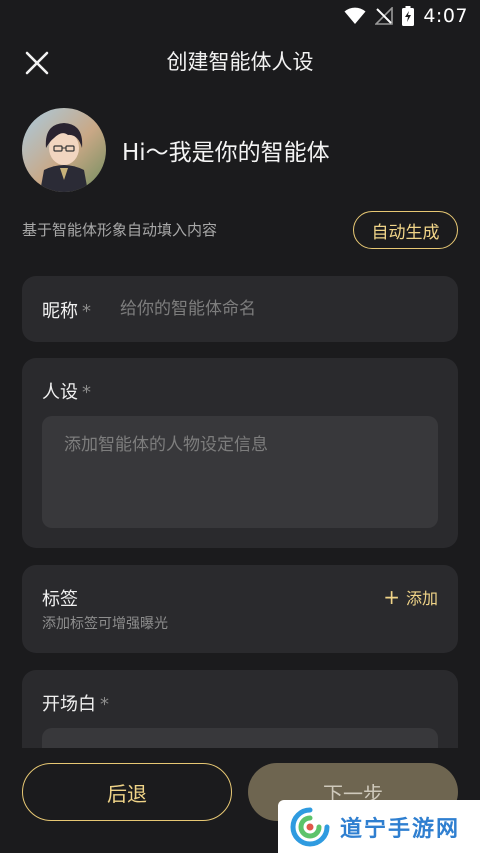 This screenshot has height=853, width=480. What do you see at coordinates (421, 598) in the screenshot?
I see `add-tag-label: 添加` at bounding box center [421, 598].